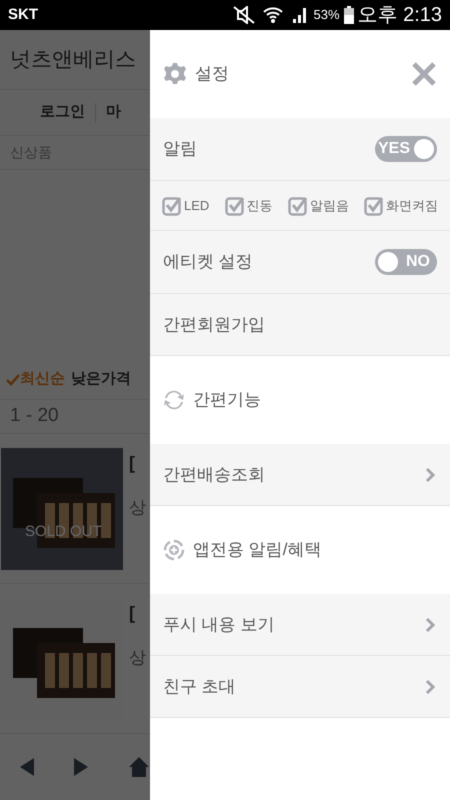  Describe the element at coordinates (34, 416) in the screenshot. I see `result-count: 1 - 20` at that location.